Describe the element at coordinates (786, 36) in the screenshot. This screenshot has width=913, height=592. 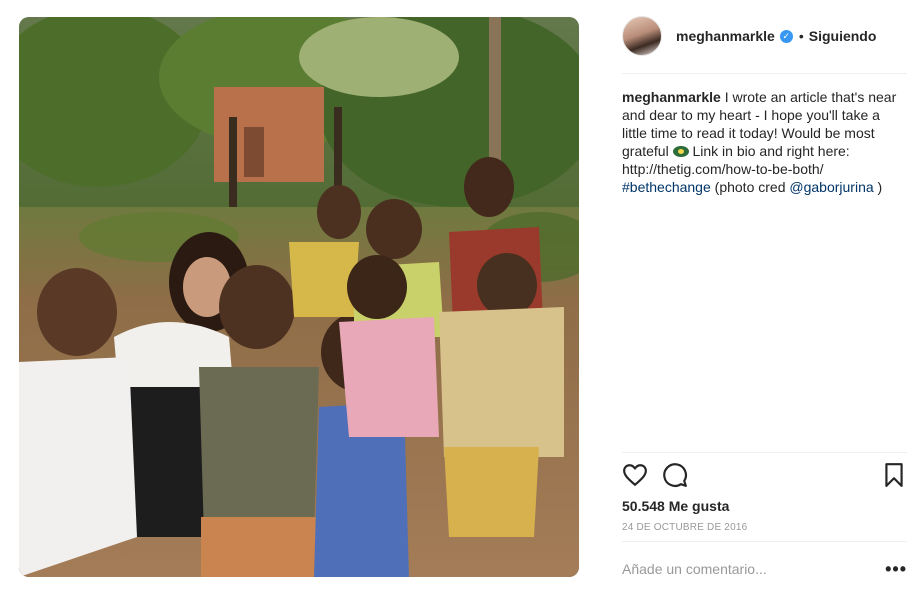
I see `verified-badge-icon: ✓` at that location.